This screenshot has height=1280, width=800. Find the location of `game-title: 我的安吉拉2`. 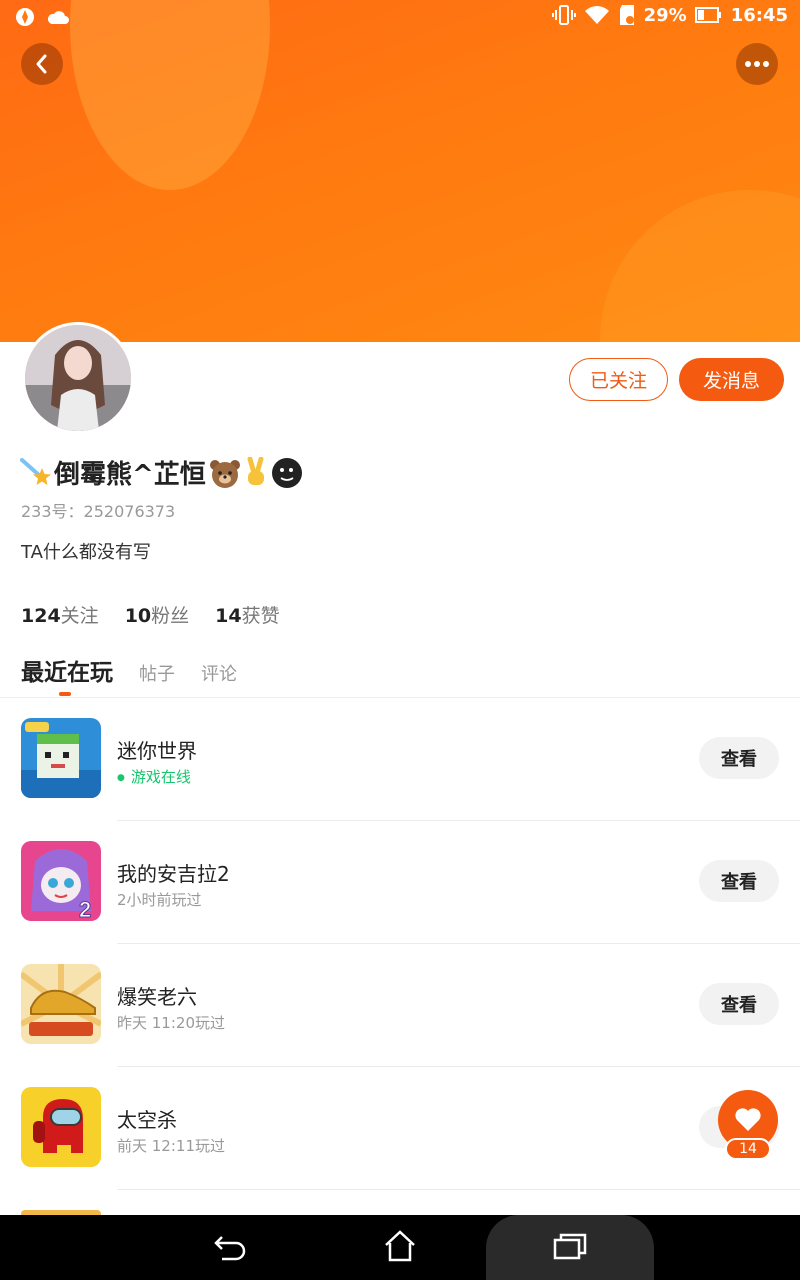

game-title: 我的安吉拉2 is located at coordinates (173, 874).